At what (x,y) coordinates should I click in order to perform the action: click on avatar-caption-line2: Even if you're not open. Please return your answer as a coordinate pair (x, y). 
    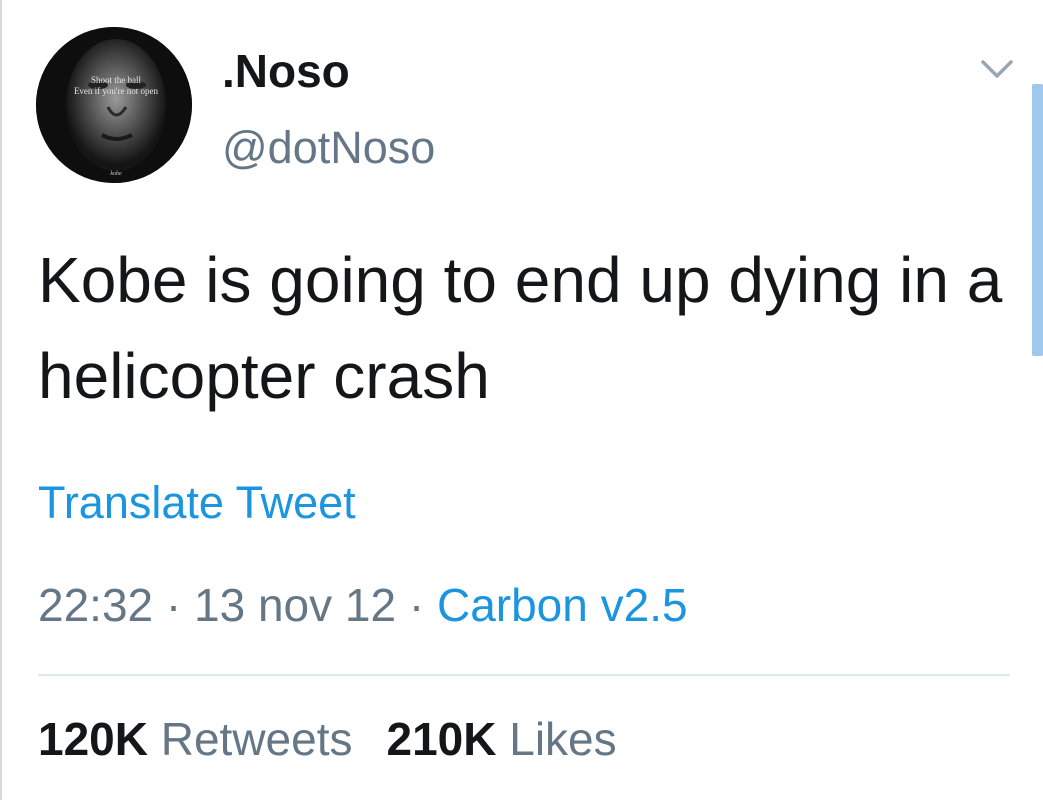
    Looking at the image, I should click on (116, 91).